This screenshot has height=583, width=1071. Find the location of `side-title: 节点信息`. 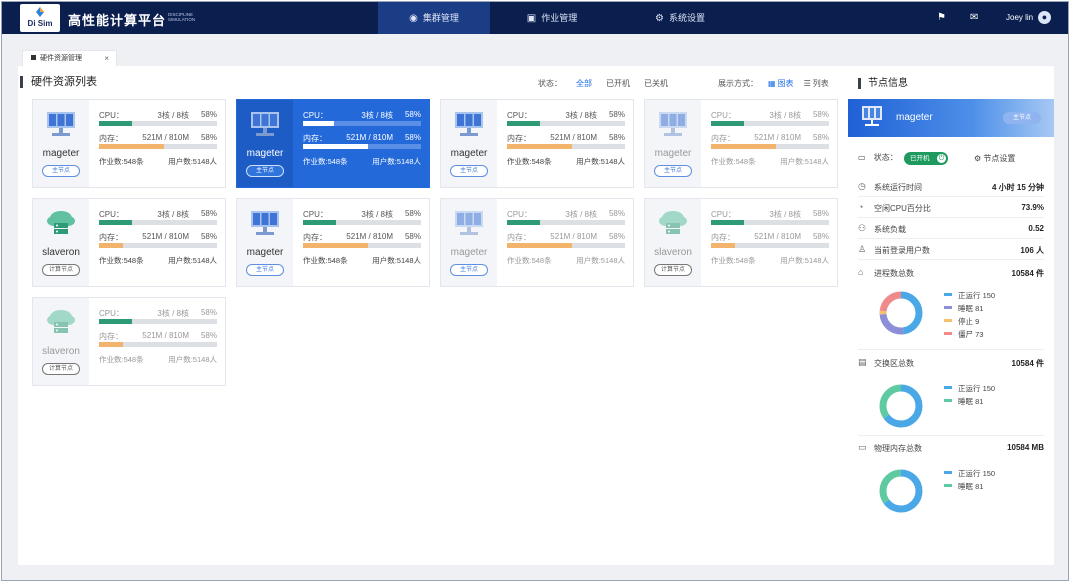

side-title: 节点信息 is located at coordinates (883, 83).